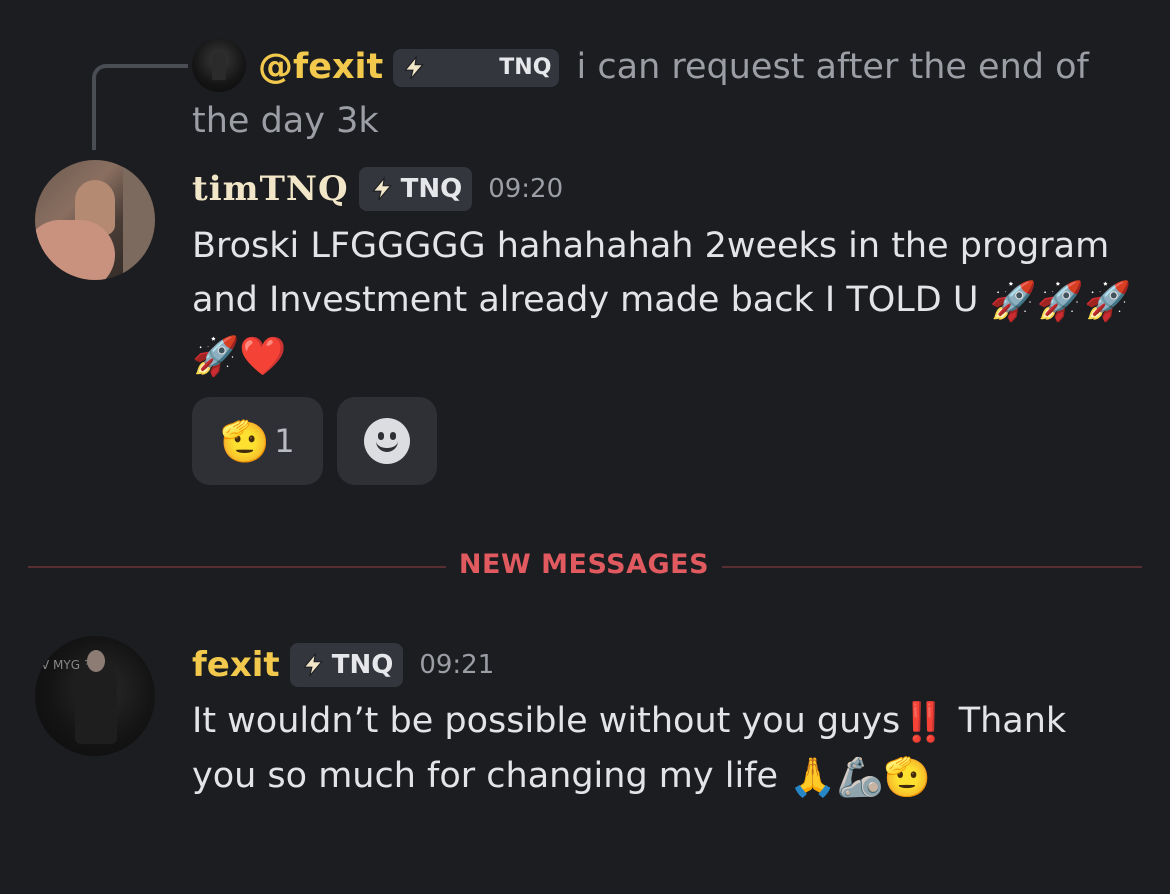 The width and height of the screenshot is (1170, 894). I want to click on add-reaction-button, so click(387, 441).